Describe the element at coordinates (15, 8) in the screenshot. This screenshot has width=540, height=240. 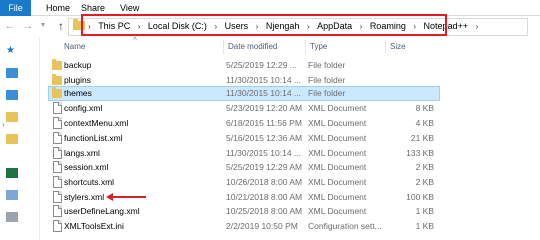
I see `tab-file: File` at that location.